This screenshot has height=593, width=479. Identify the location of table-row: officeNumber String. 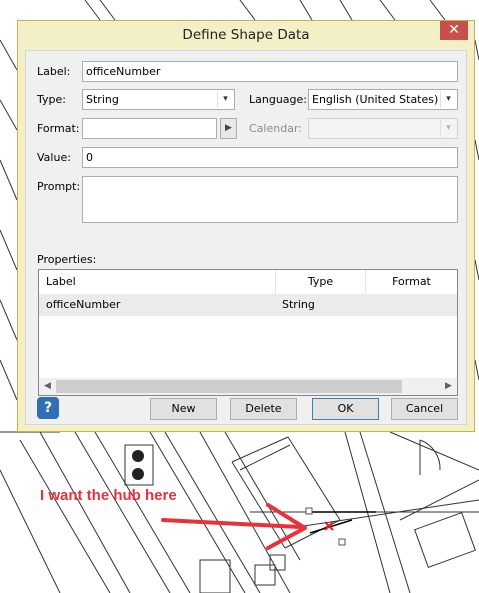
(248, 305).